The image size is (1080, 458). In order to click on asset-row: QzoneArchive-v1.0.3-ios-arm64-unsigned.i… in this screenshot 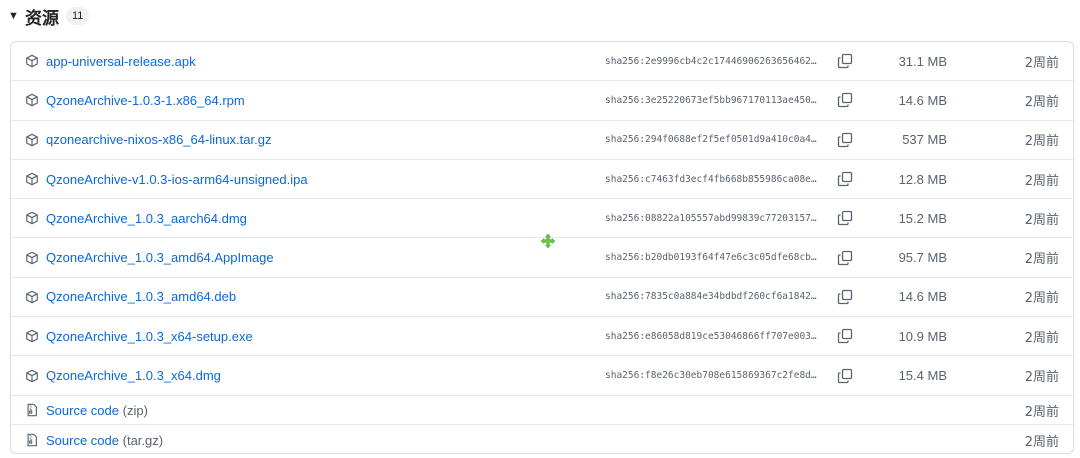, I will do `click(542, 180)`.